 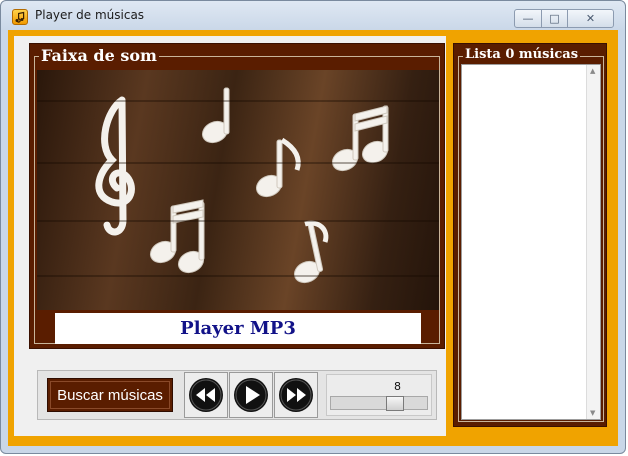 I want to click on track-label: Player MP3, so click(x=238, y=328).